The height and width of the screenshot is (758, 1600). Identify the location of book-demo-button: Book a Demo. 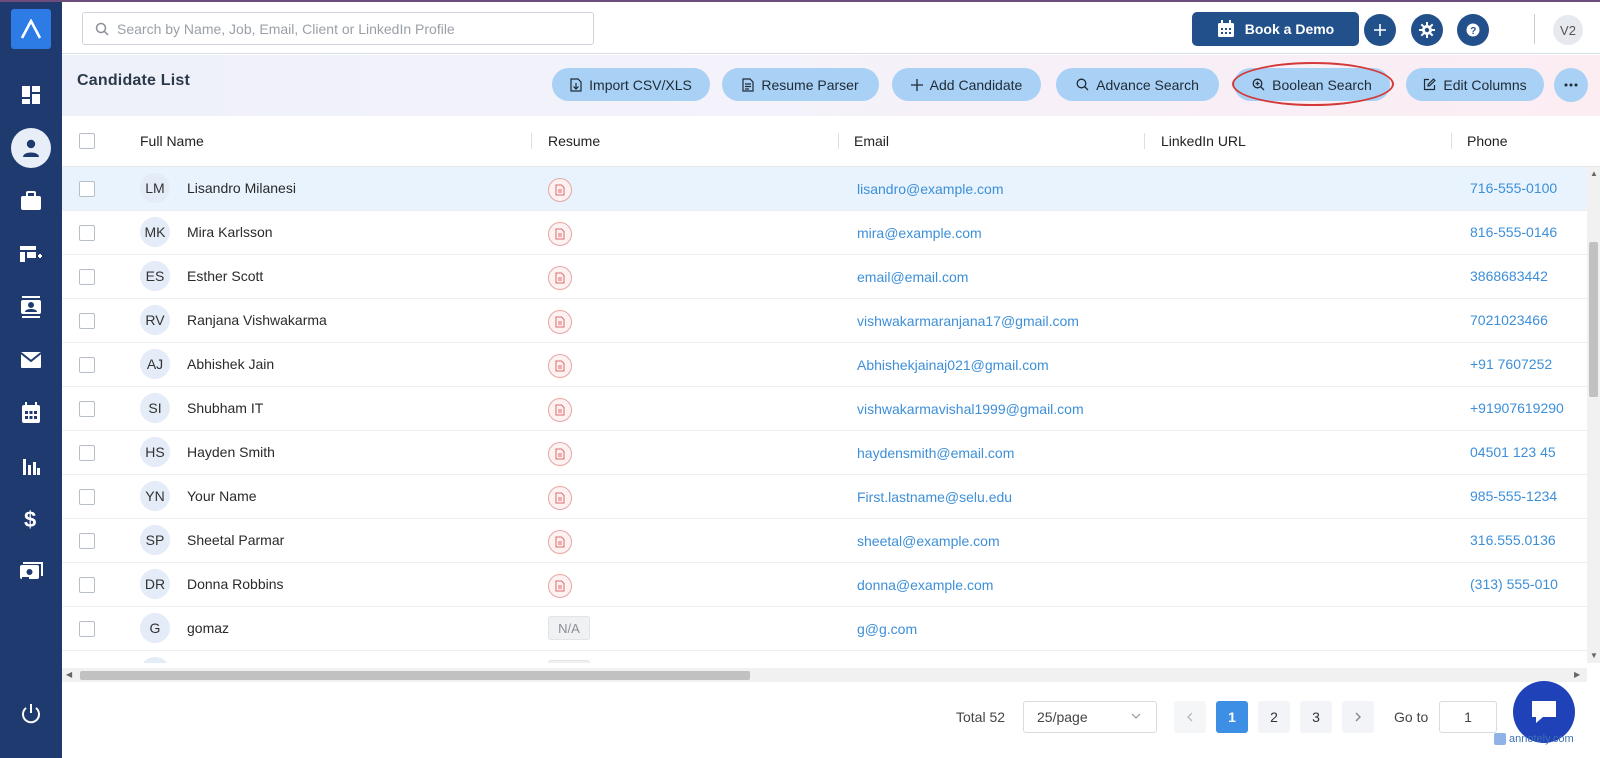
(1275, 29).